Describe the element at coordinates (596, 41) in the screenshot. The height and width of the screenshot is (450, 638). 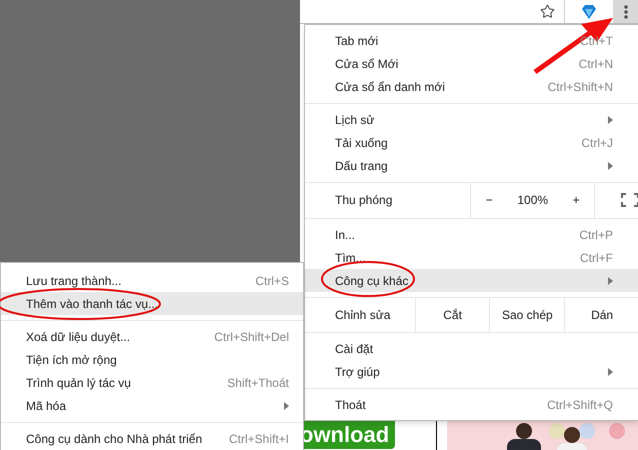
I see `shortcut-label: Ctrl+T` at that location.